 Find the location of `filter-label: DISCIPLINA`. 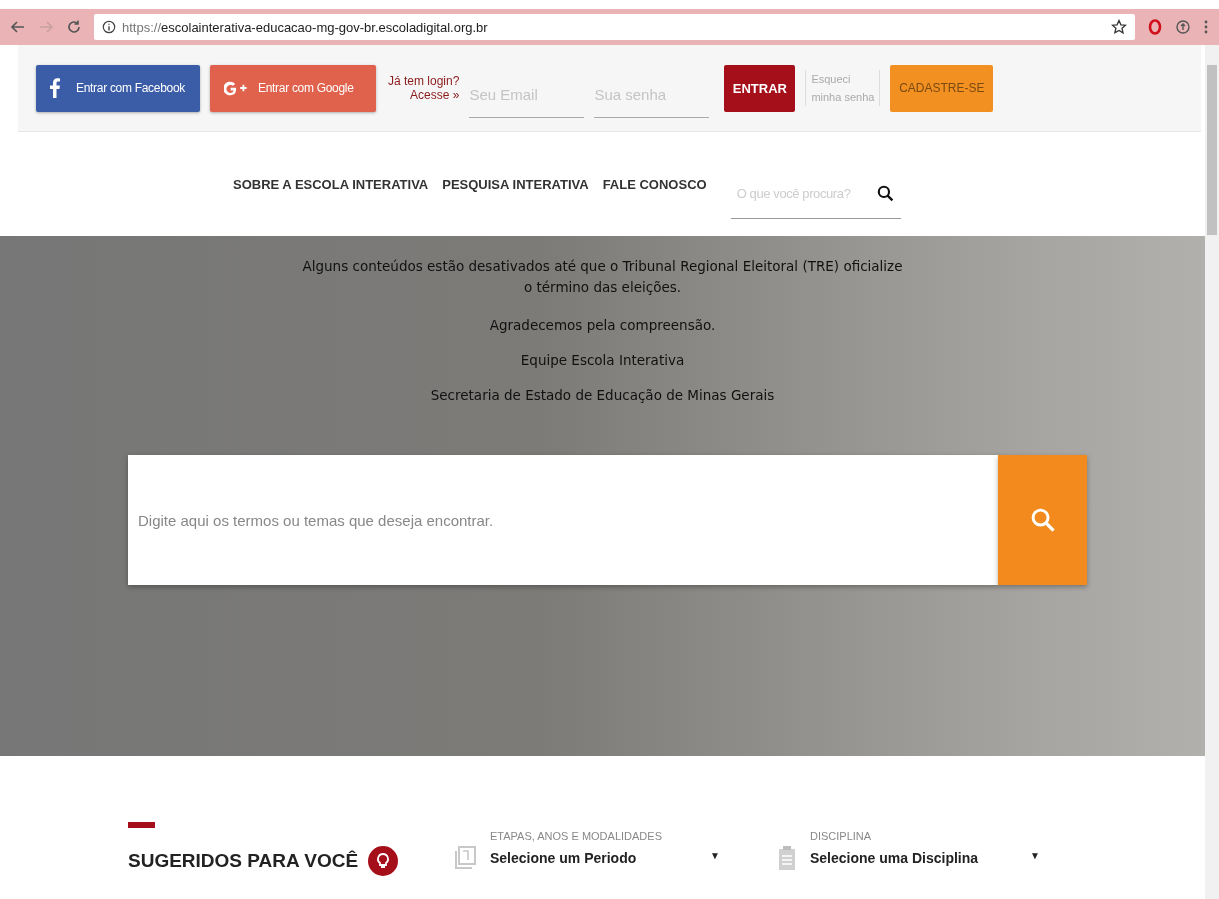

filter-label: DISCIPLINA is located at coordinates (841, 836).